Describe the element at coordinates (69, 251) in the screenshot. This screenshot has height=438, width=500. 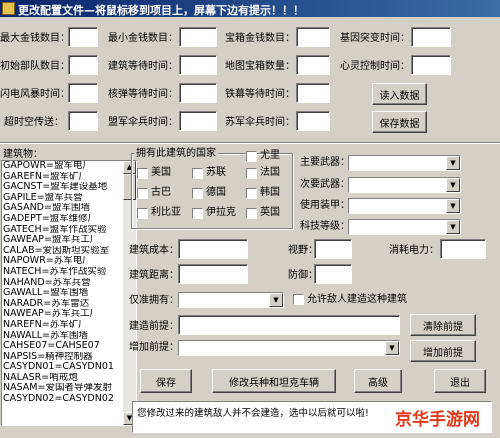
I see `list-item: CALAB=爱因斯坦实验室` at that location.